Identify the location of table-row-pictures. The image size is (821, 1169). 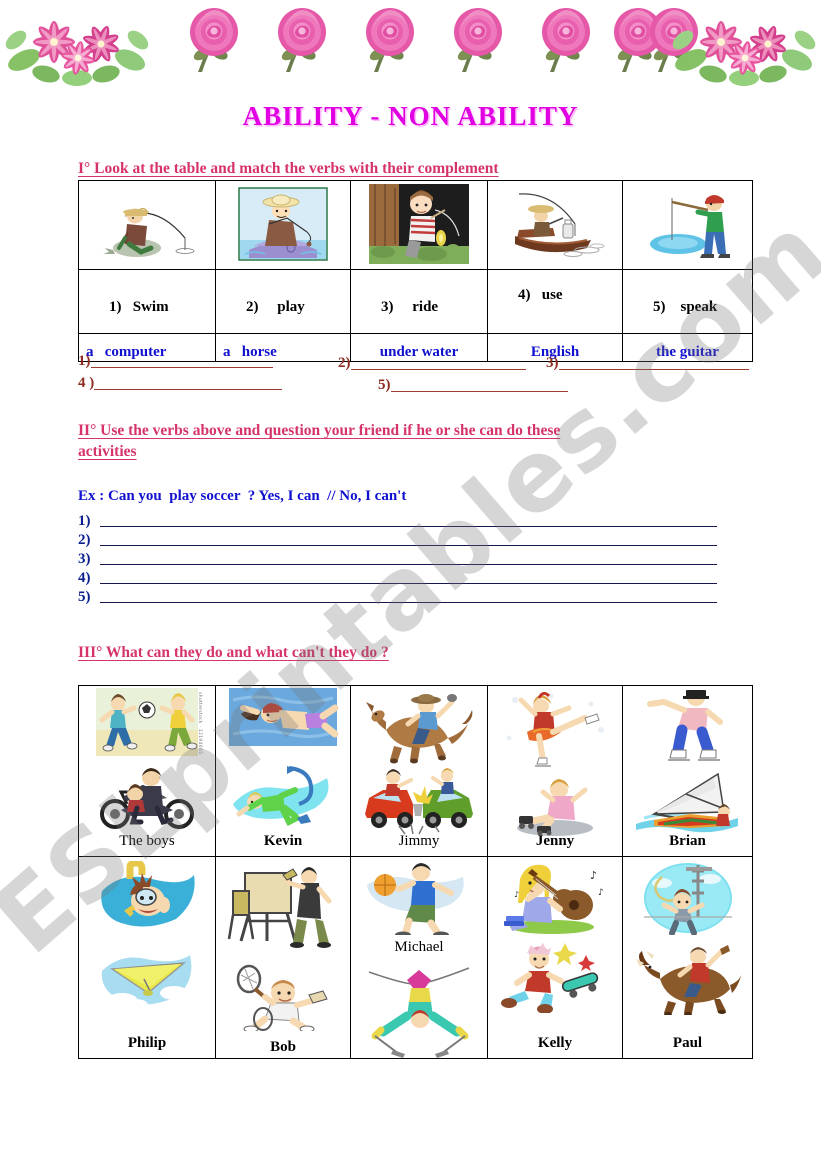
(415, 225).